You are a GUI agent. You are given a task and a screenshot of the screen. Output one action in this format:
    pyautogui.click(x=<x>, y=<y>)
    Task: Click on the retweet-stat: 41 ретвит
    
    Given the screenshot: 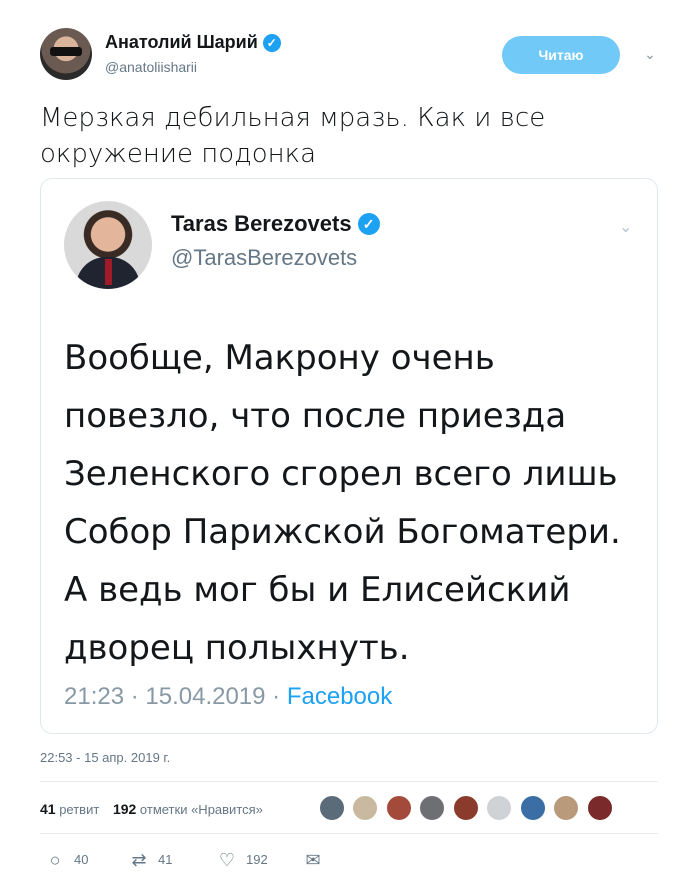 What is the action you would take?
    pyautogui.click(x=69, y=809)
    